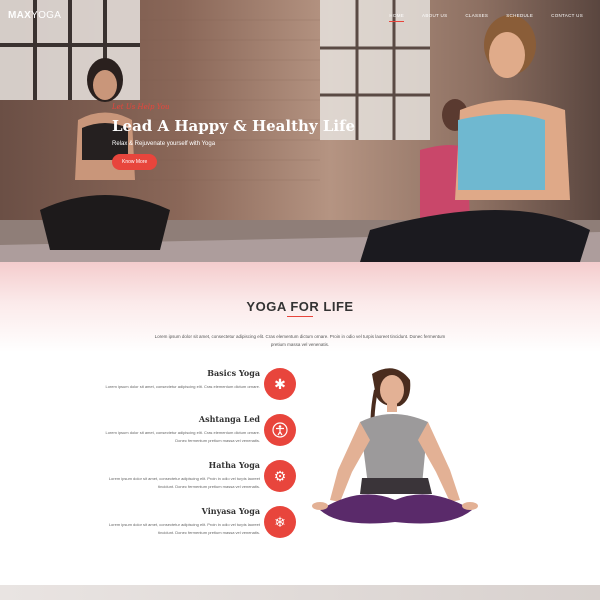  What do you see at coordinates (280, 522) in the screenshot?
I see `snowflake-icon: ❄` at bounding box center [280, 522].